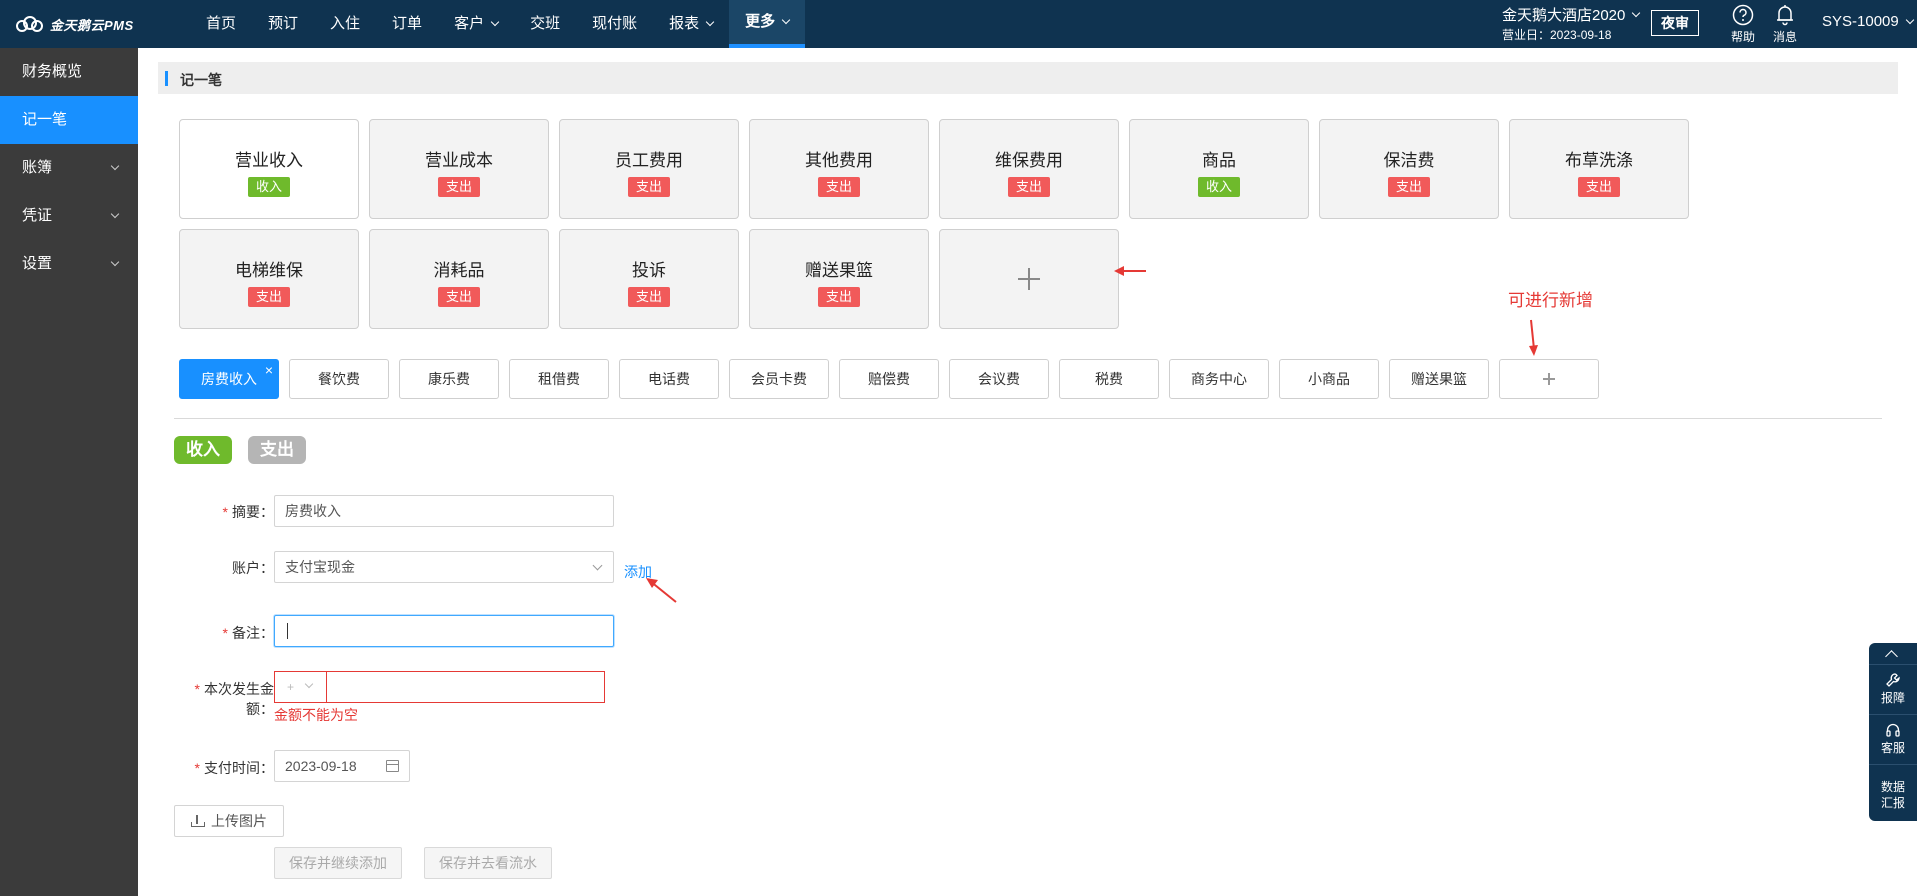  Describe the element at coordinates (1893, 790) in the screenshot. I see `data-report-button: 数据汇报` at that location.